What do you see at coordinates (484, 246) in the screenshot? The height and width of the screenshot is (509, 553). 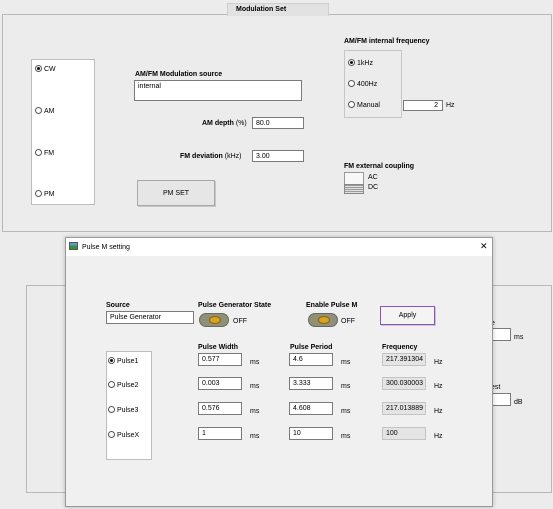 I see `close-icon: ✕` at bounding box center [484, 246].